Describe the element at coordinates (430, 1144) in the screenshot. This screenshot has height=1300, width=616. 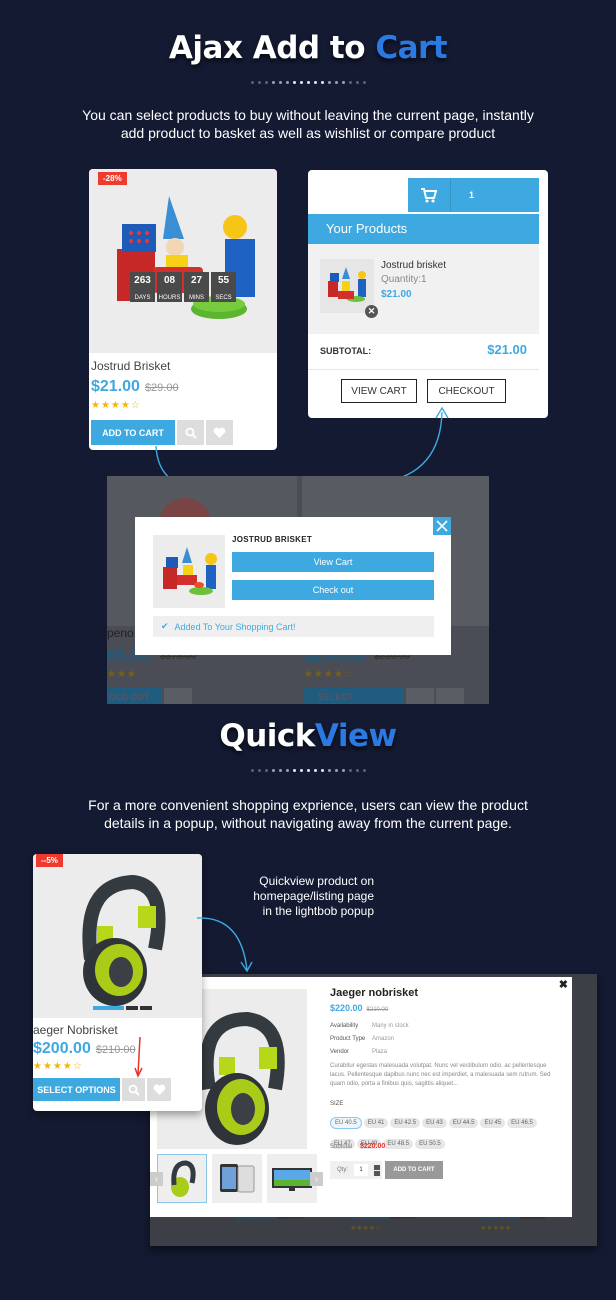
I see `size-option: EU 50.5` at that location.